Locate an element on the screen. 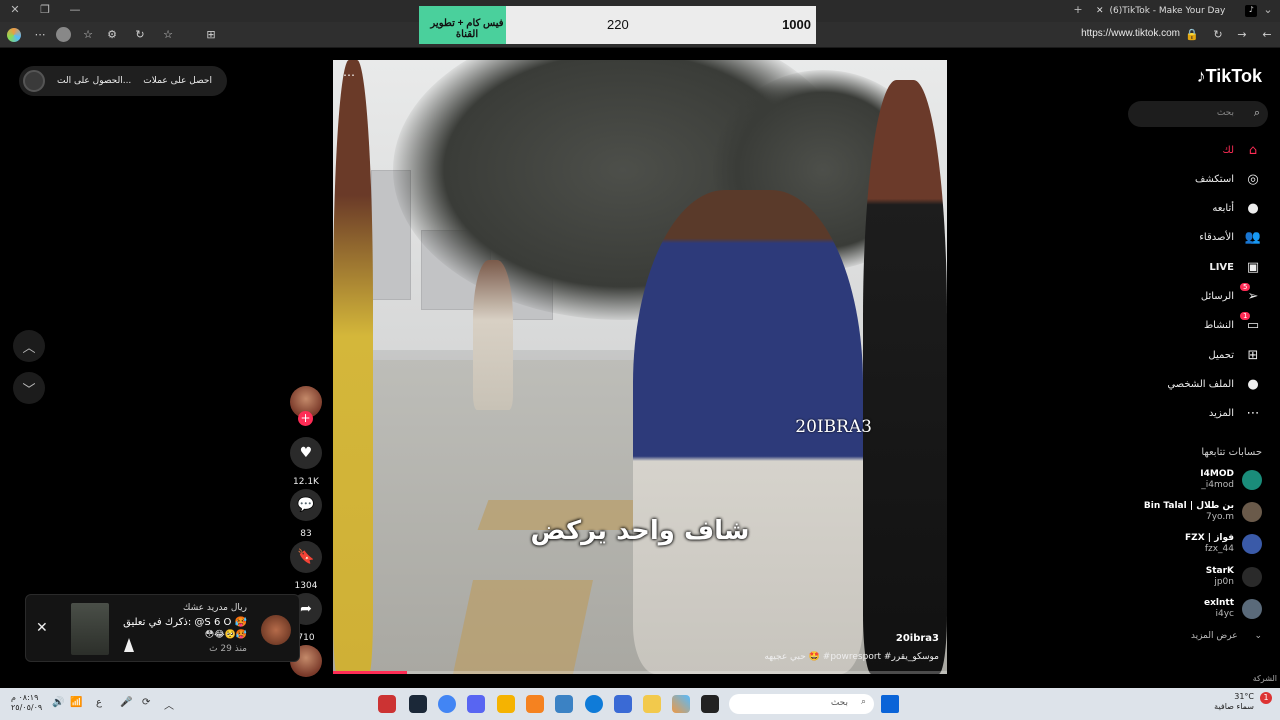 The height and width of the screenshot is (720, 1280). forward-arrow-icon: ← is located at coordinates (1267, 35).